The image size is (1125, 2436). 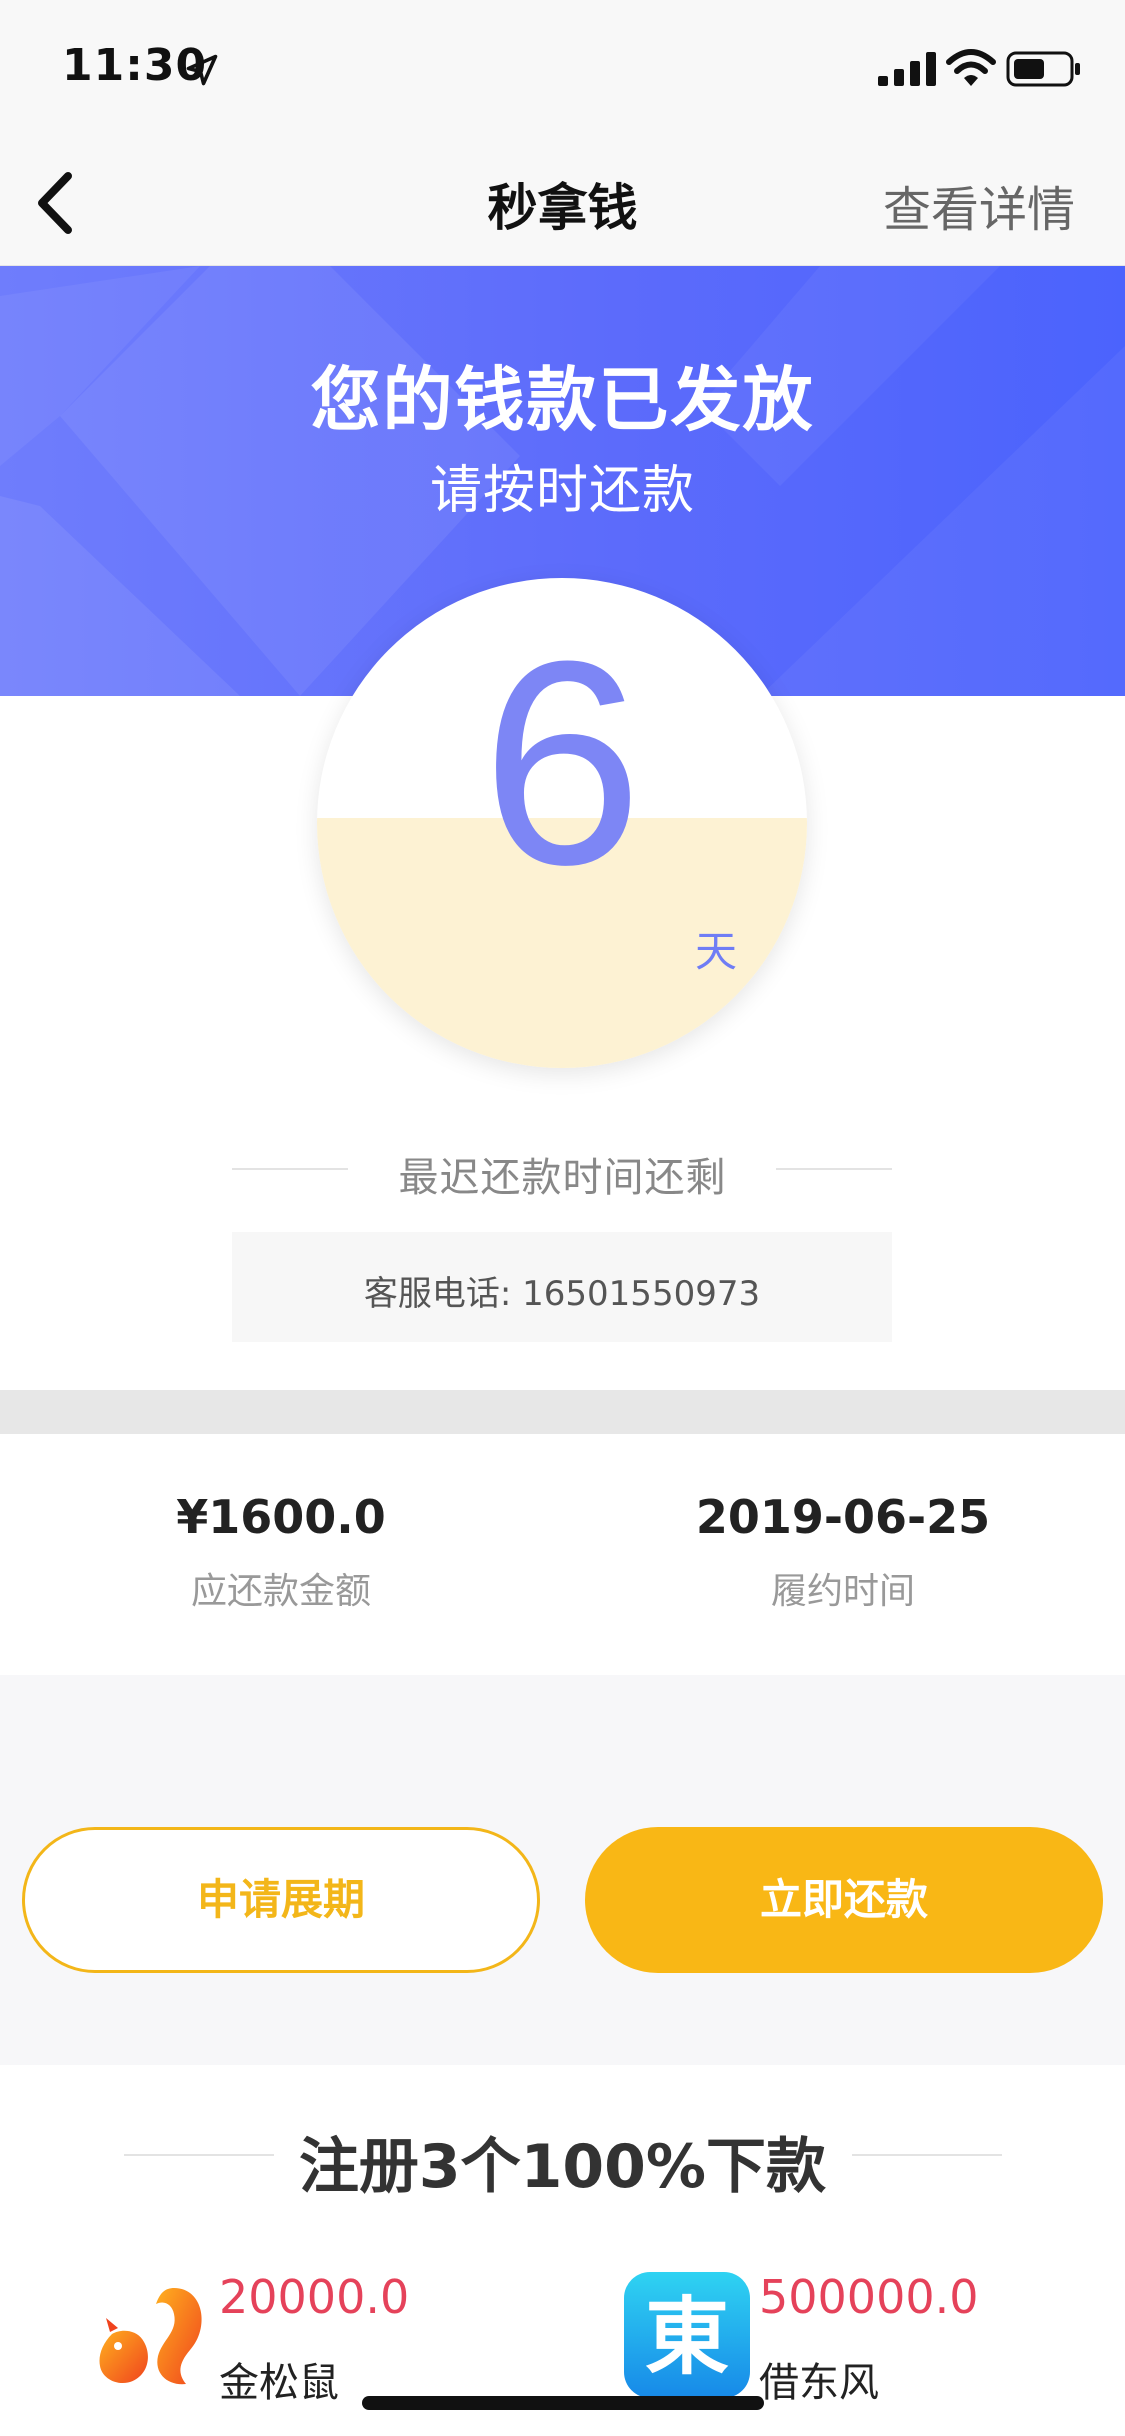 I want to click on repay-amount-block: ¥1600.0 应还款金额, so click(x=281, y=1552).